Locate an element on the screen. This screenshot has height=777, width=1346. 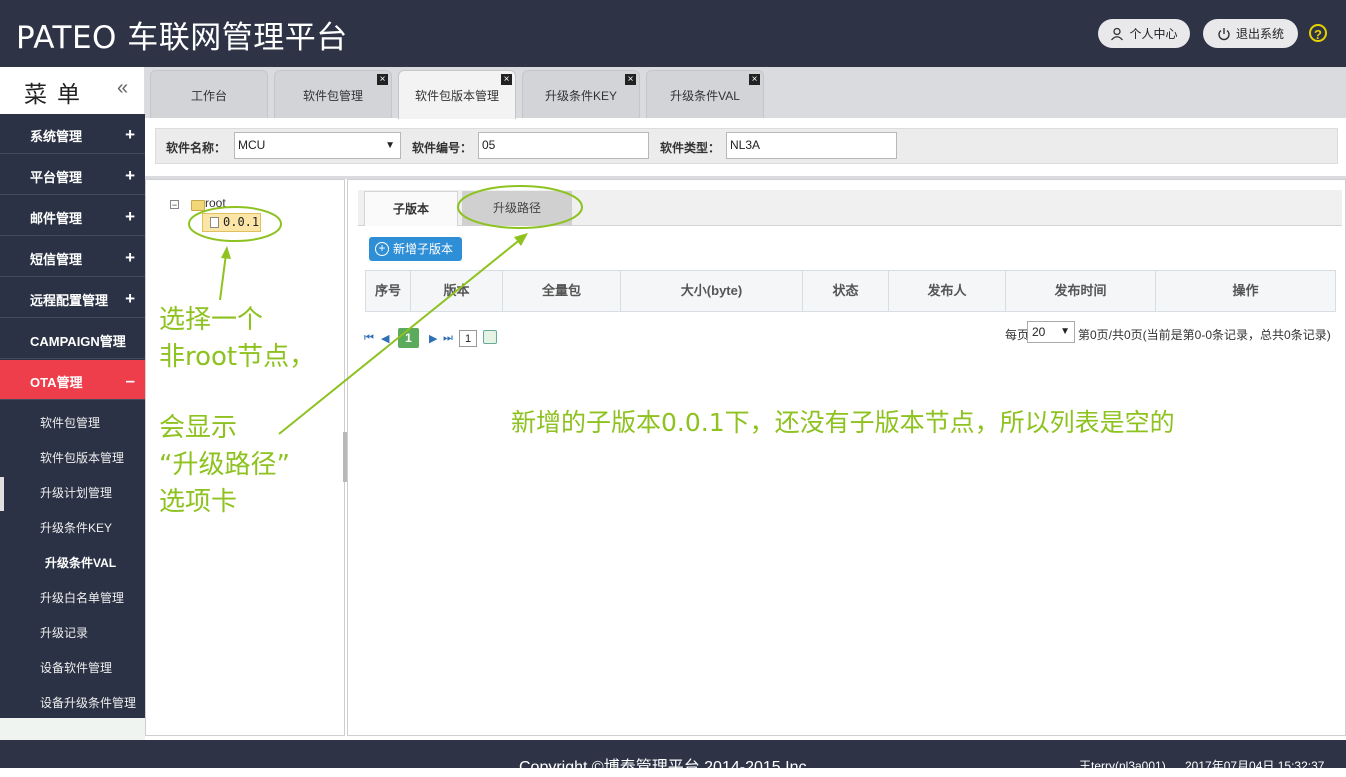
profile-button: 个人中心 is located at coordinates (1144, 33).